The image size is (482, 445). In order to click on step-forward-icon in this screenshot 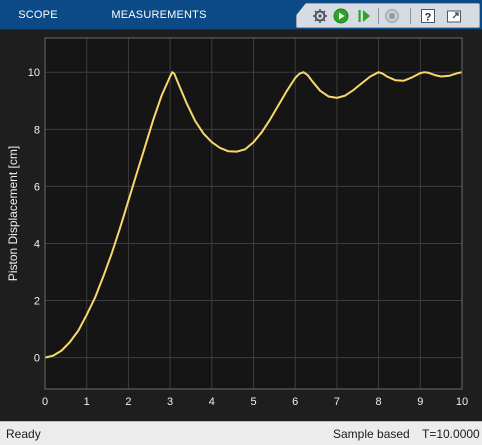, I will do `click(364, 16)`.